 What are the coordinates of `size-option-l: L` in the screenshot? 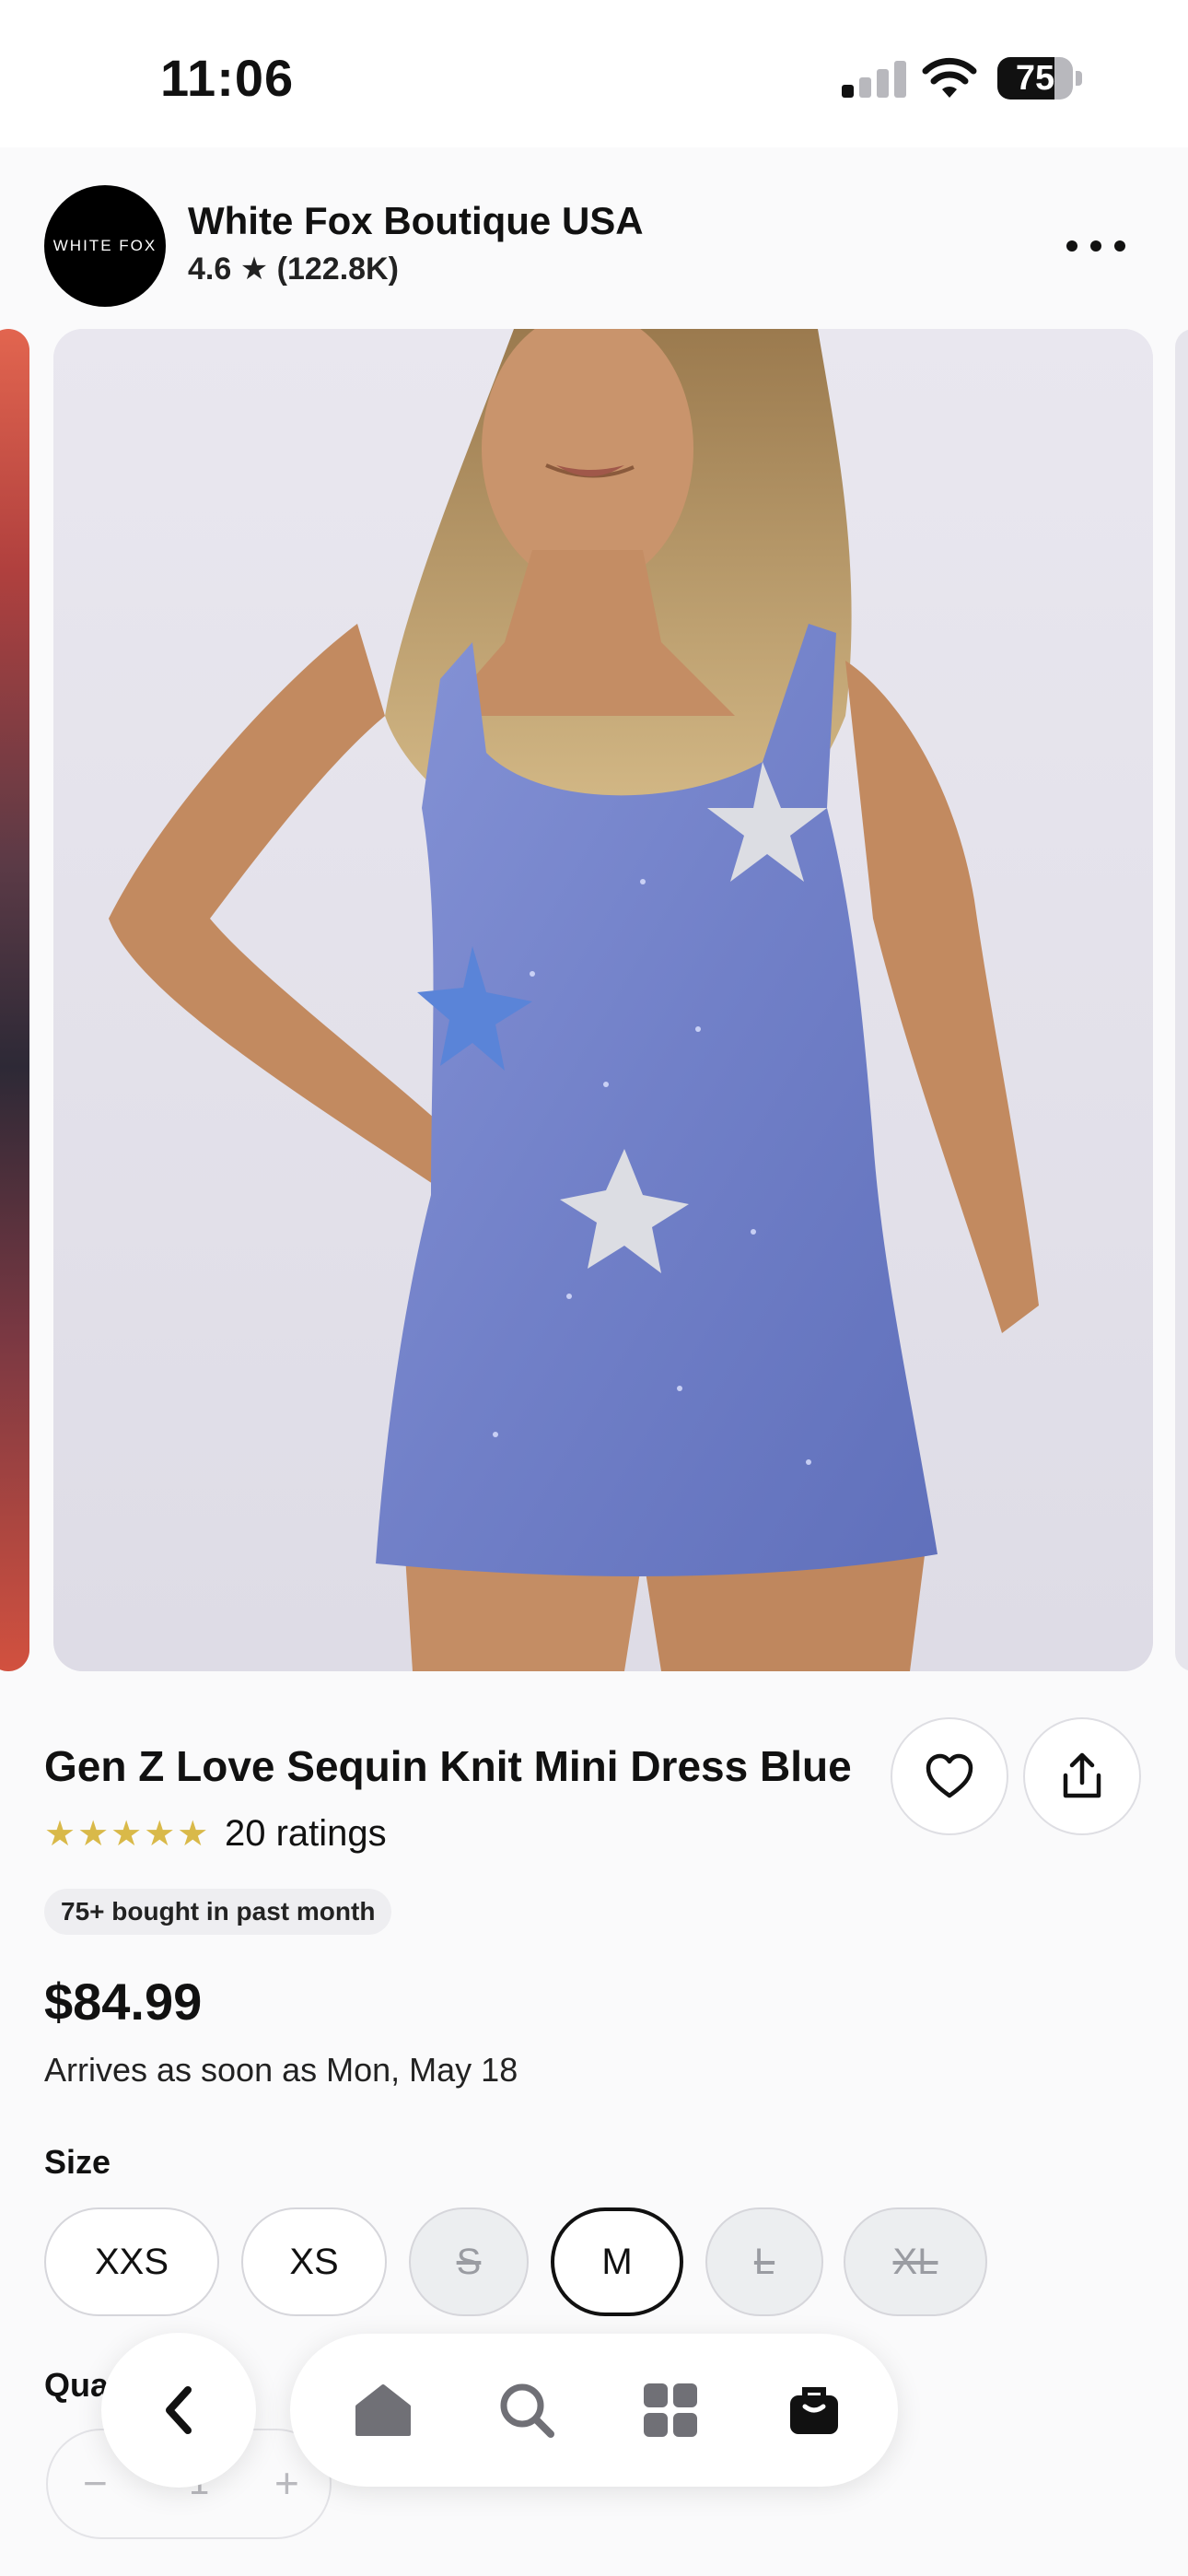 It's located at (764, 2261).